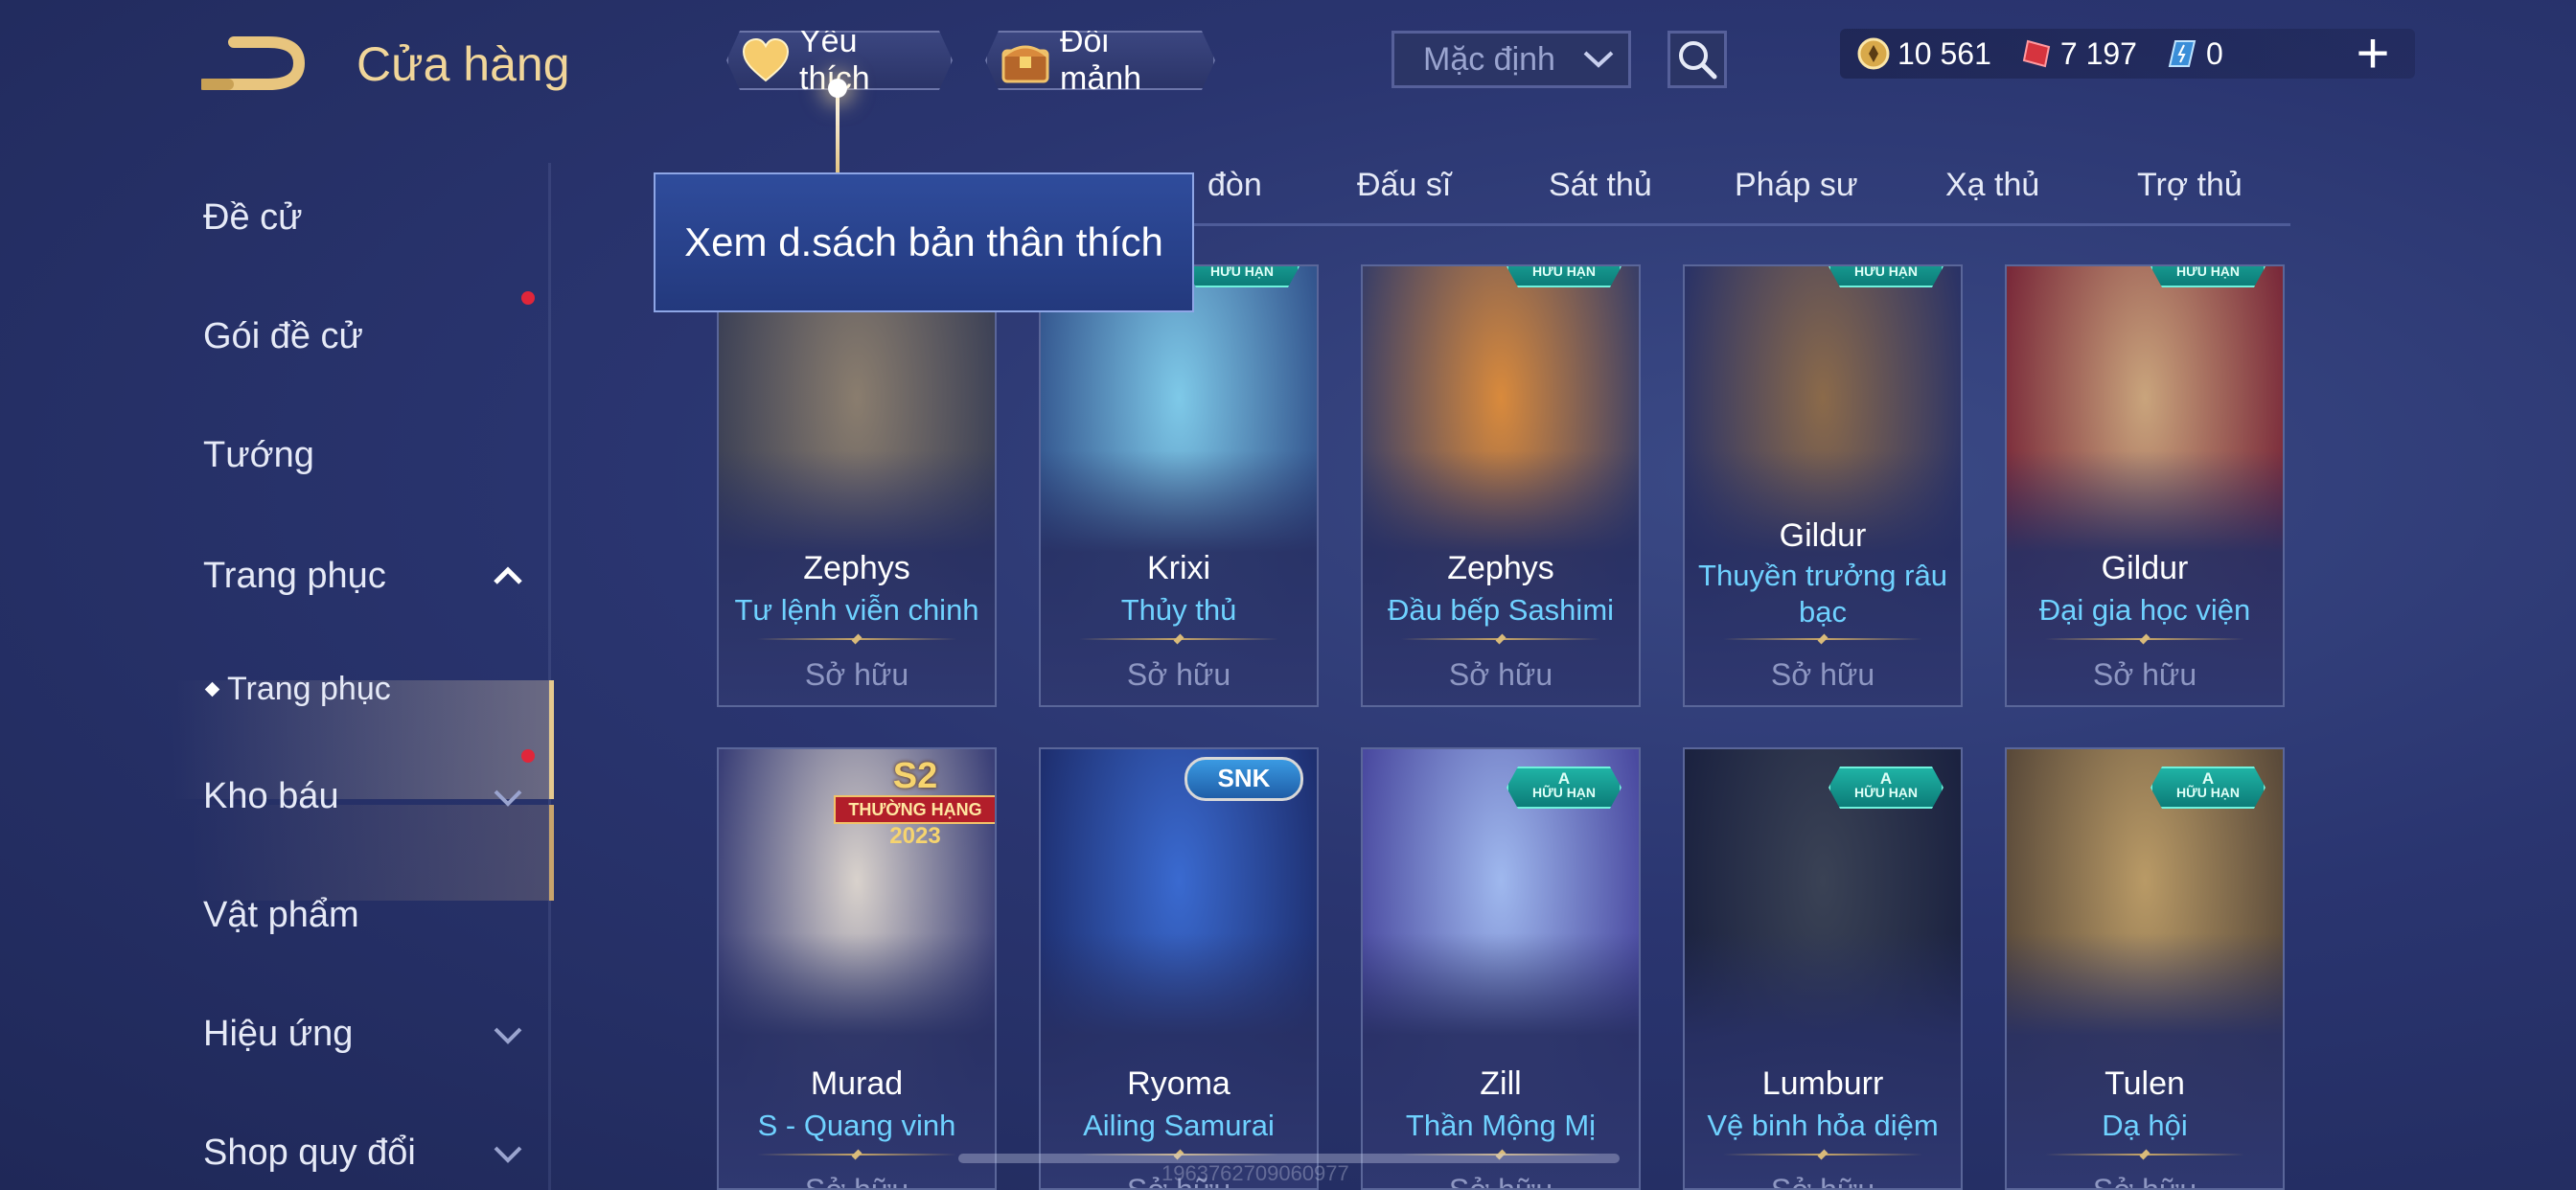 This screenshot has height=1190, width=2576. I want to click on chest-icon, so click(1025, 60).